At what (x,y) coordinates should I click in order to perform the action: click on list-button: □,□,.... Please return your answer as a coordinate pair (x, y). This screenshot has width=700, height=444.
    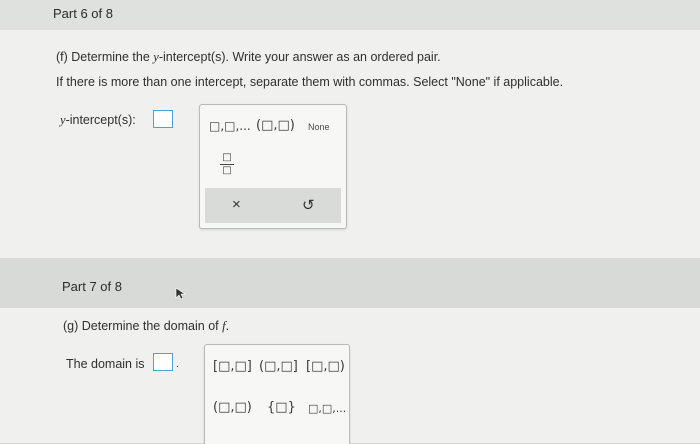
    Looking at the image, I should click on (230, 126).